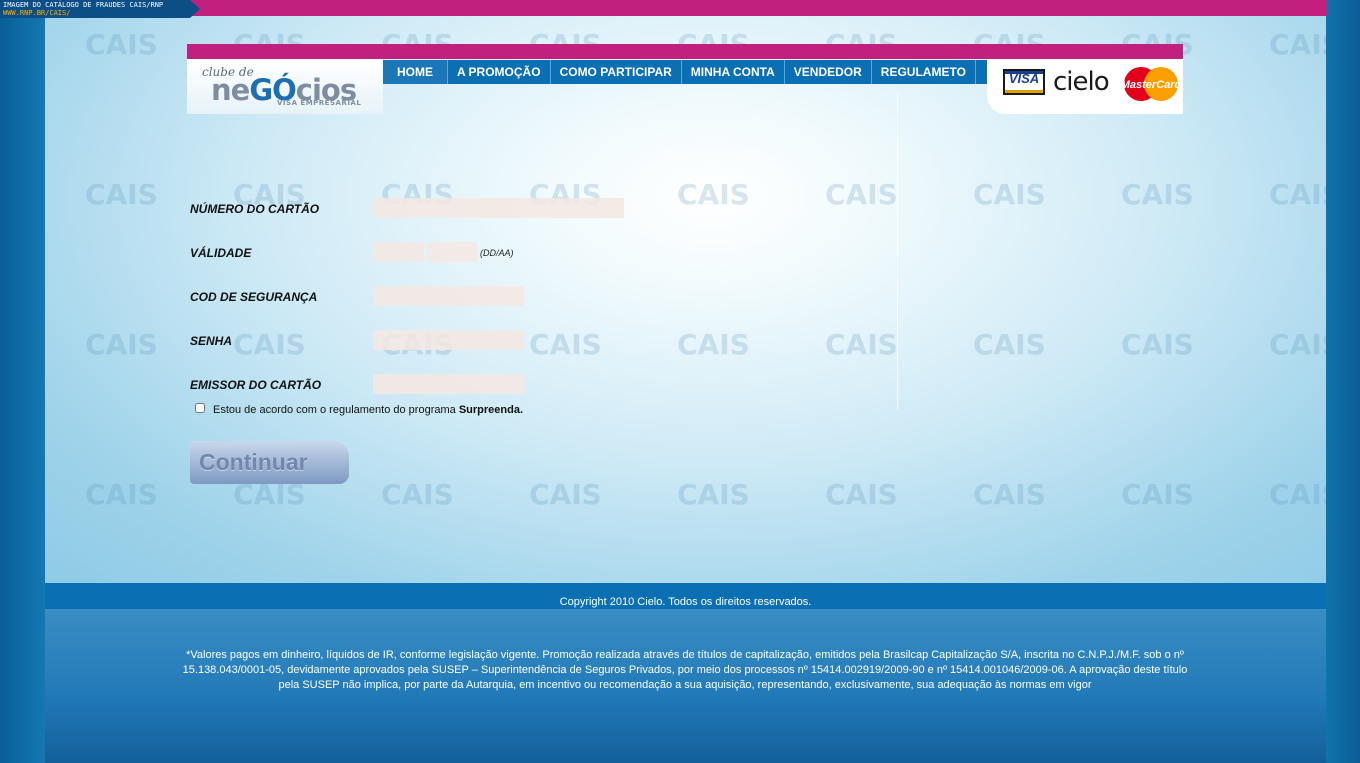 This screenshot has height=763, width=1360. Describe the element at coordinates (221, 253) in the screenshot. I see `validity-label: VÁLIDADE` at that location.